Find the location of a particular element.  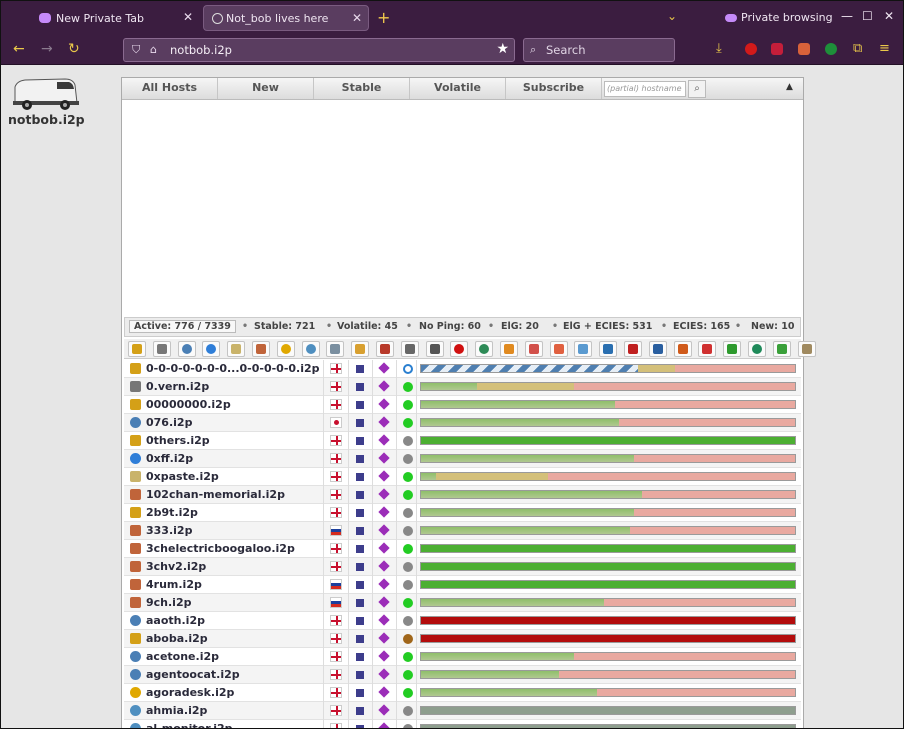

tab-not-bob: Not_bob lives here ✕ is located at coordinates (286, 18).